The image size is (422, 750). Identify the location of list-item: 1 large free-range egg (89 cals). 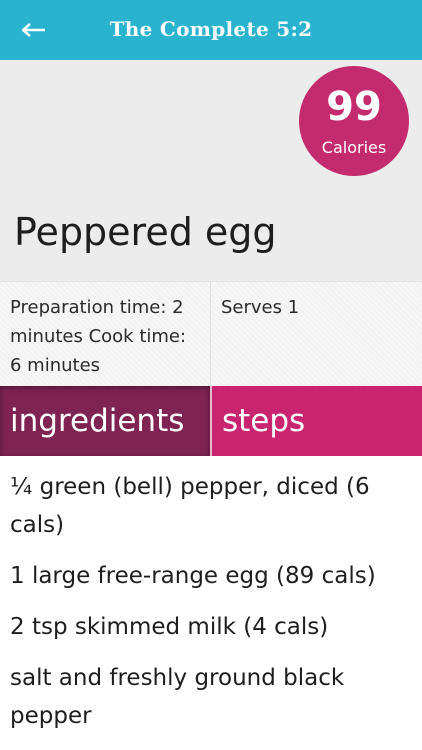
(193, 576).